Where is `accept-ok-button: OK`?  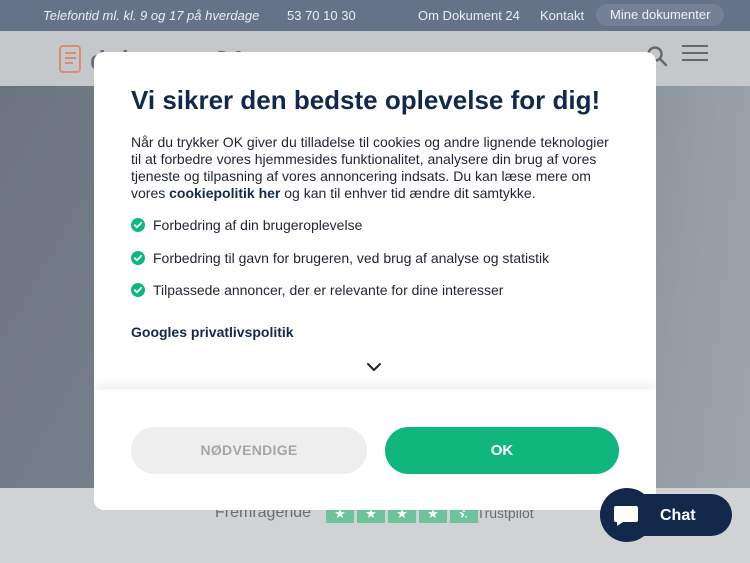 accept-ok-button: OK is located at coordinates (502, 450).